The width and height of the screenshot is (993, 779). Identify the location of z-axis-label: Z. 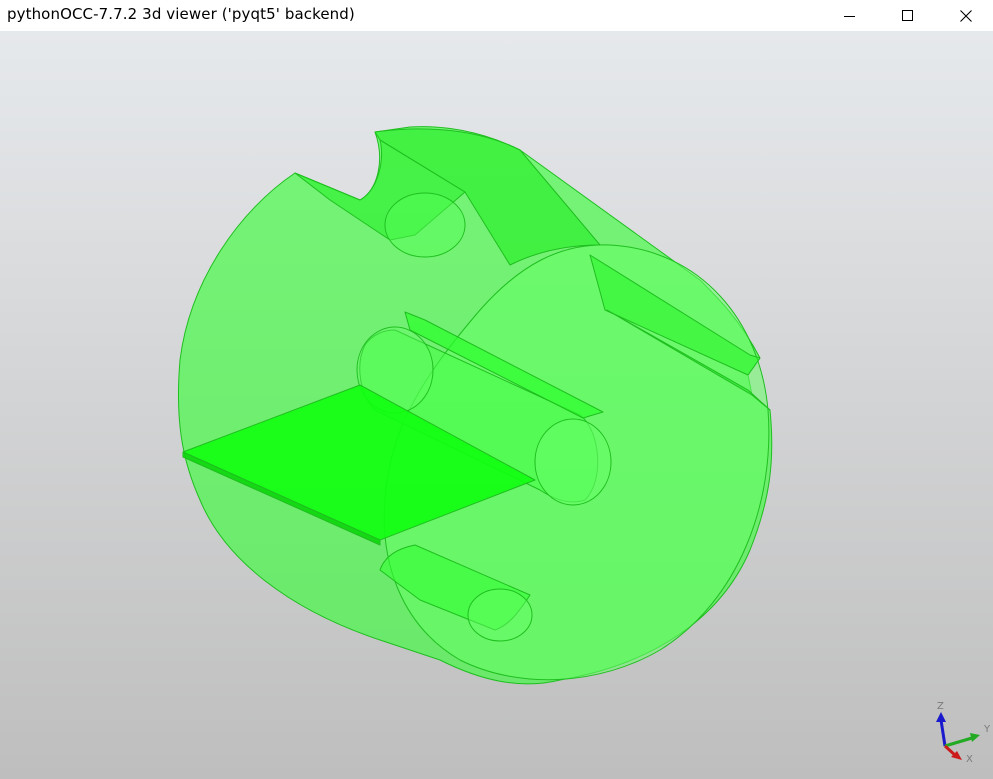
(940, 706).